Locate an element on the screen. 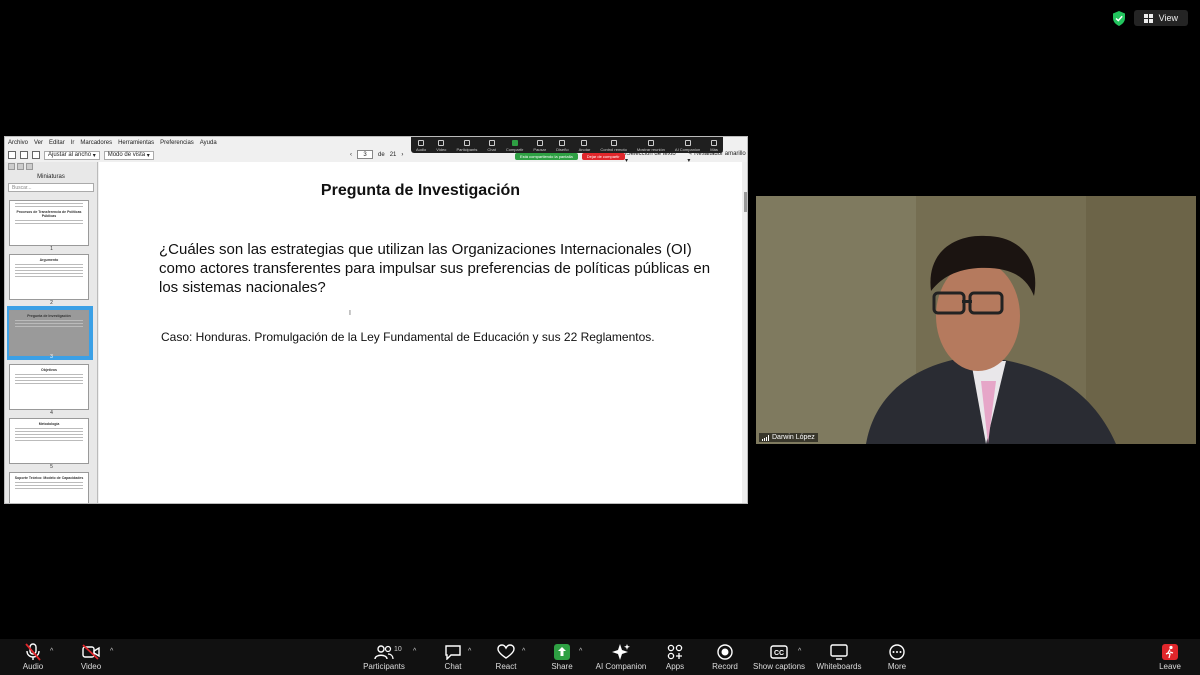 This screenshot has height=675, width=1200. react-options-chevron-icon: ^ is located at coordinates (523, 651).